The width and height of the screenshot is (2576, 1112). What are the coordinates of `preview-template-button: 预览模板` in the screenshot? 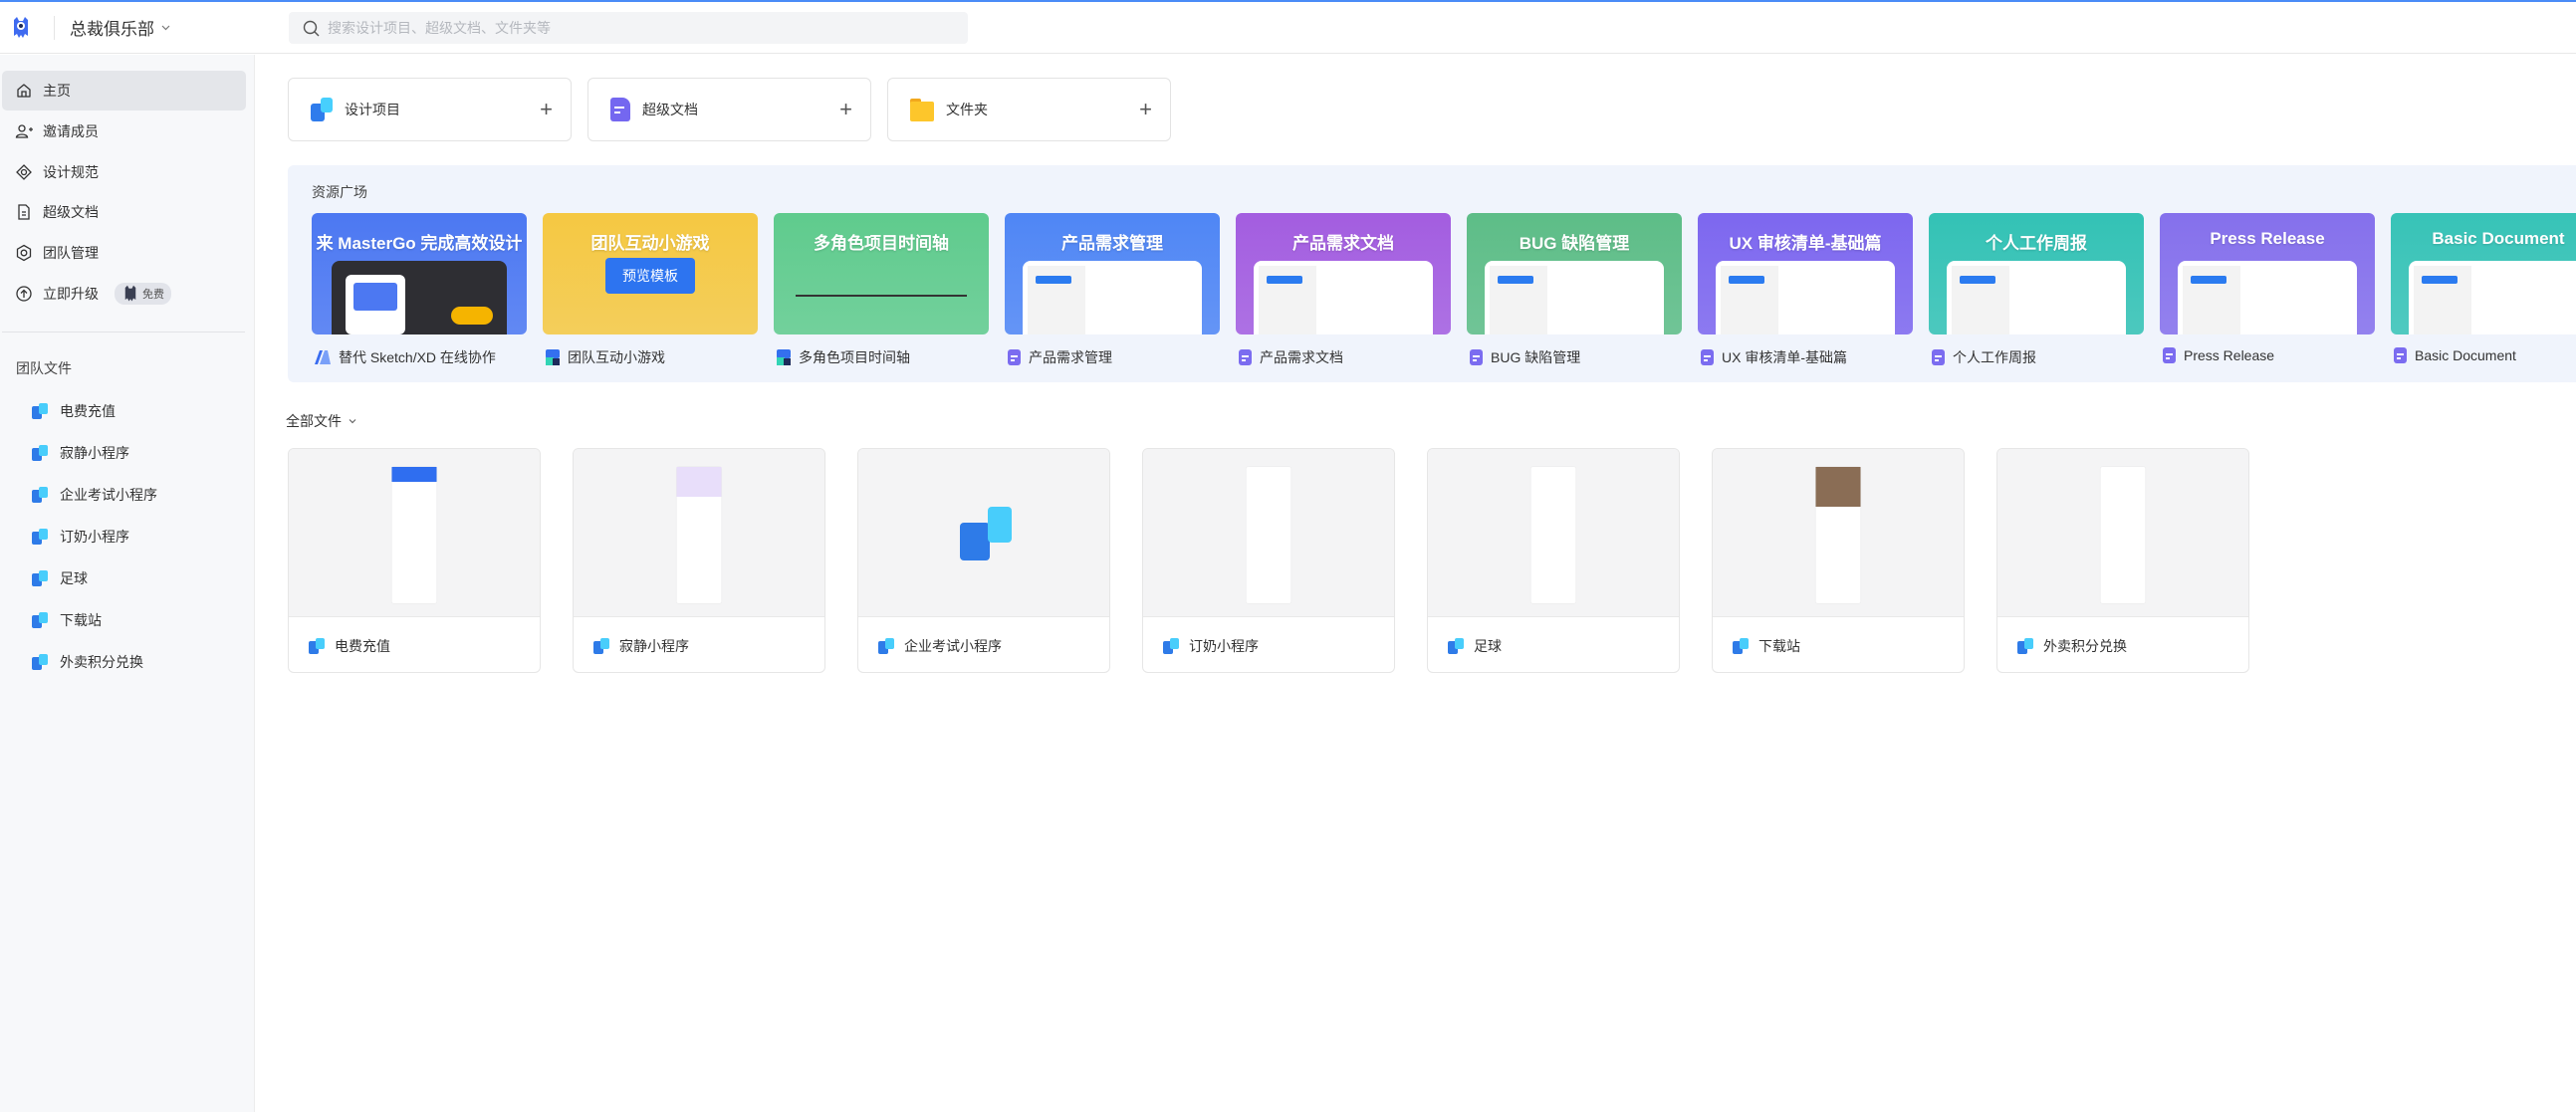 It's located at (650, 276).